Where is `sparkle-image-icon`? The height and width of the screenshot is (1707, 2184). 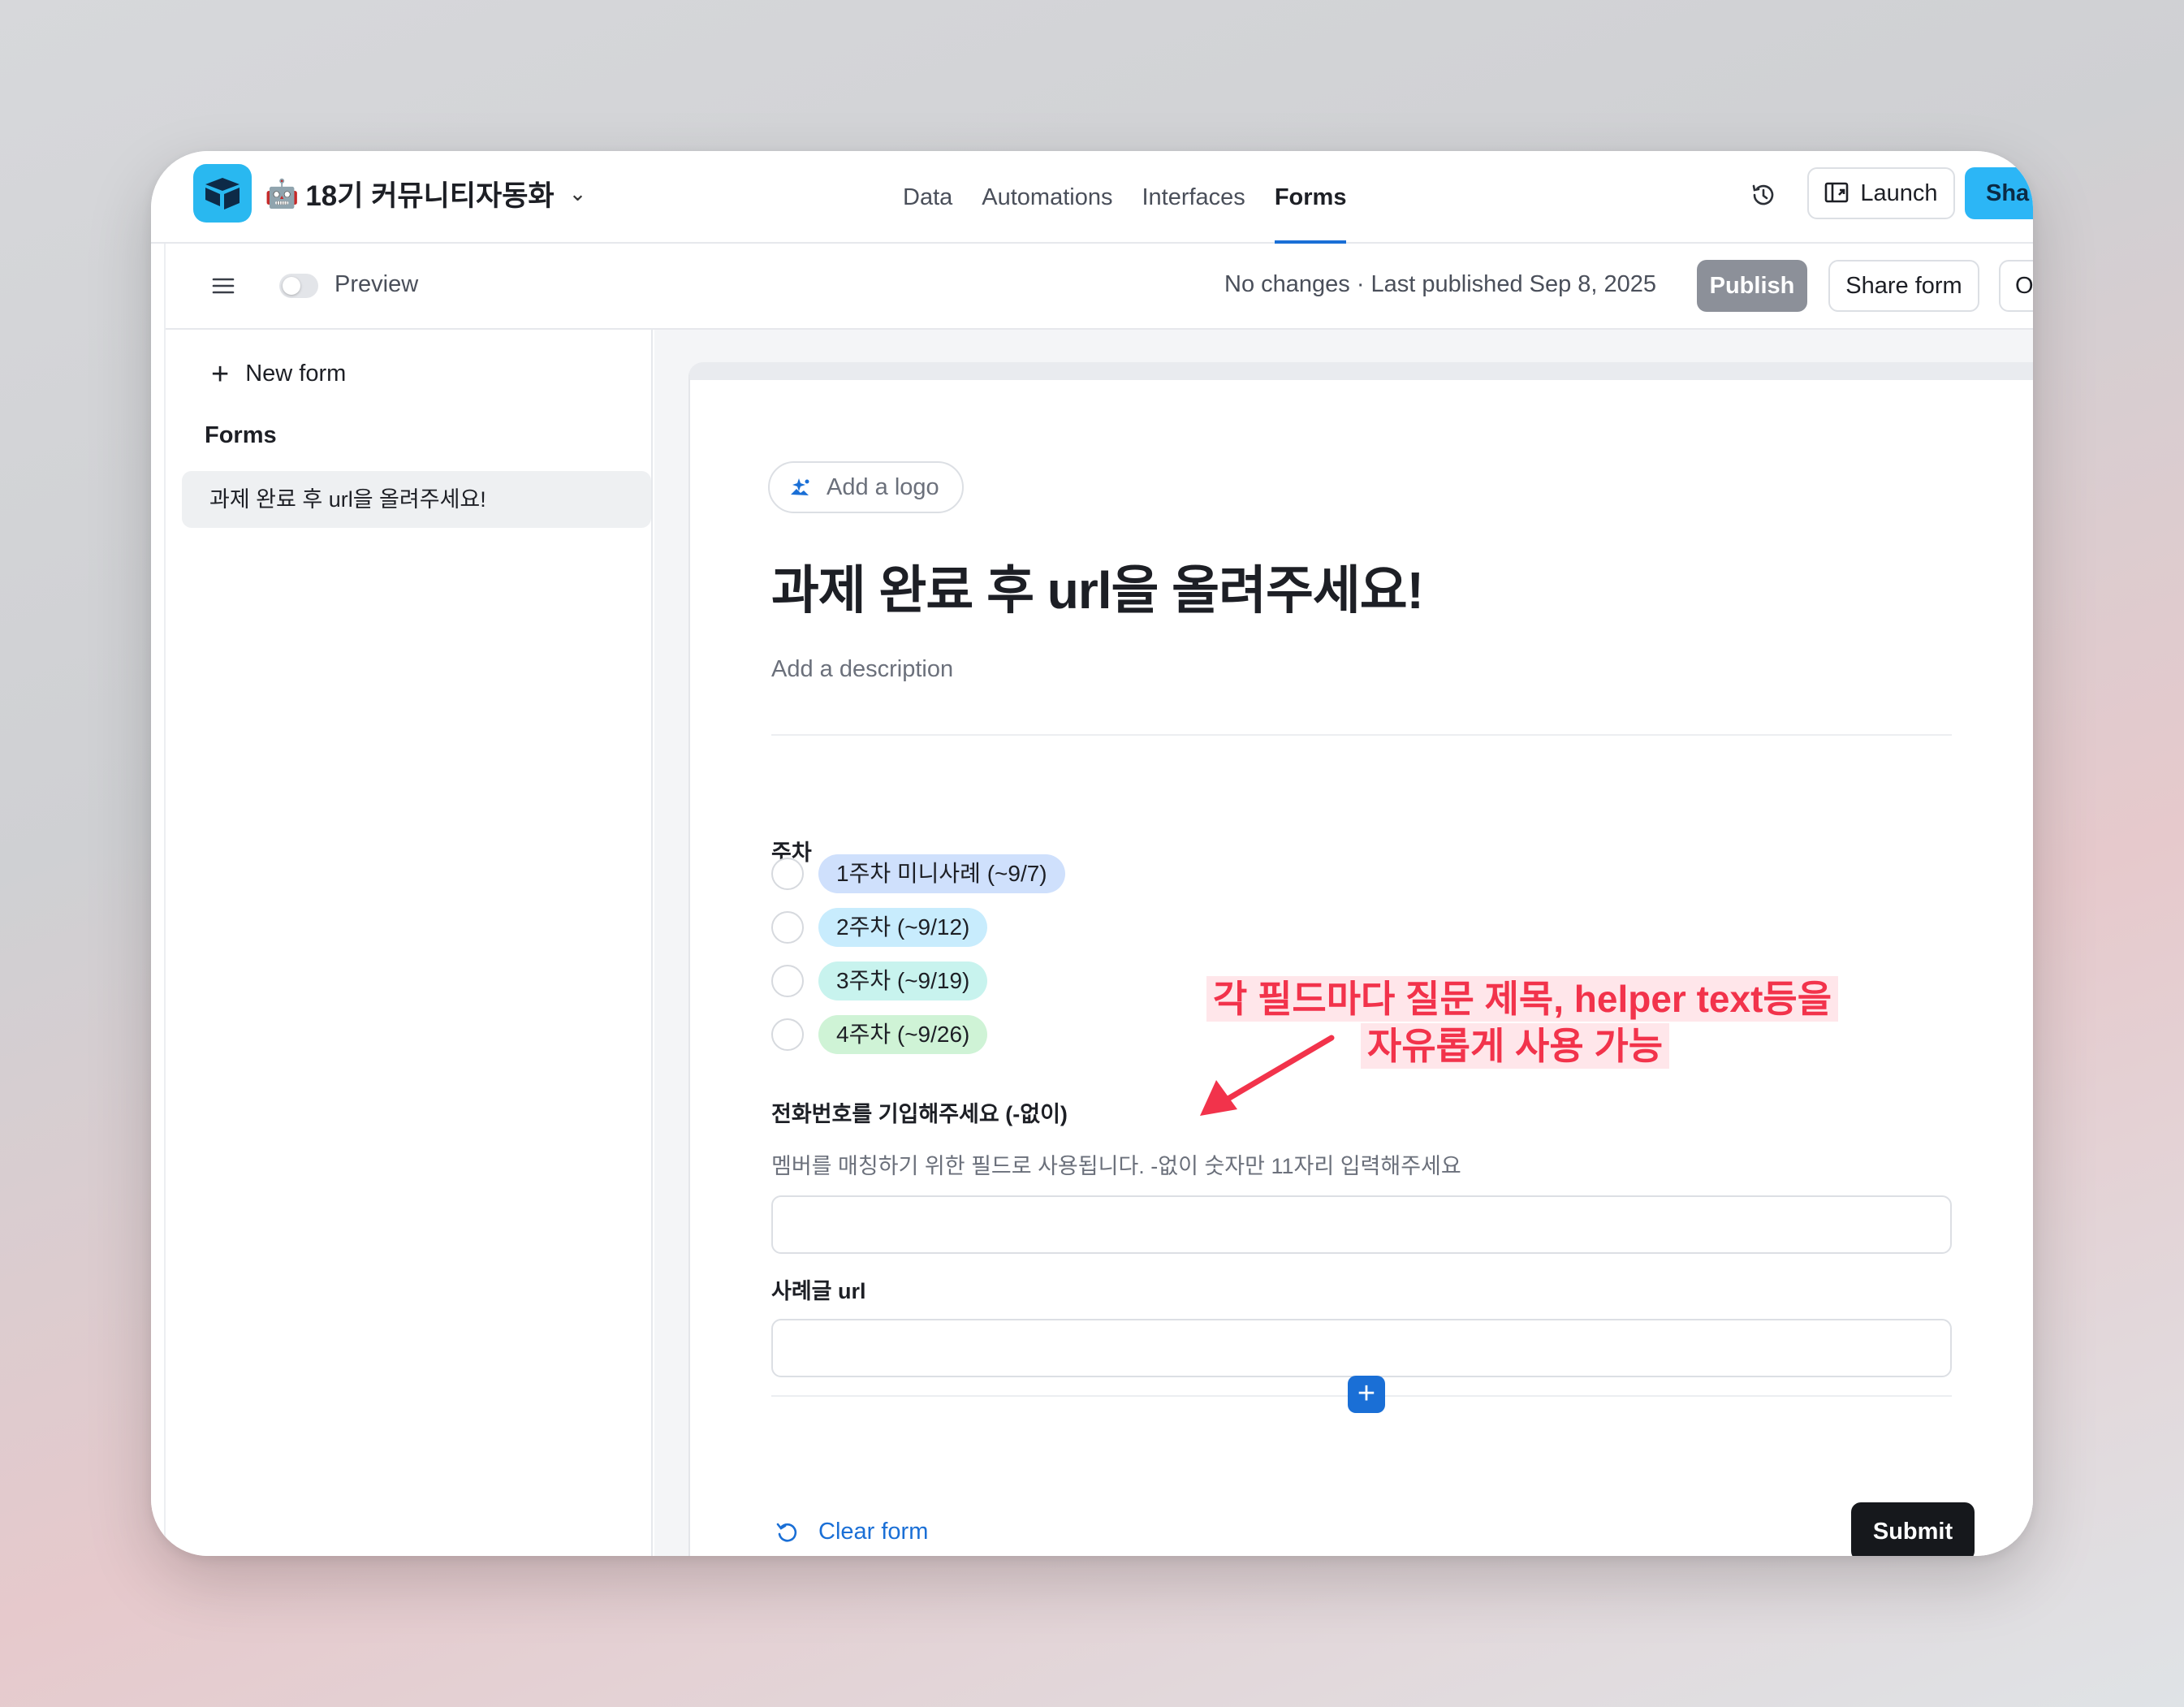 sparkle-image-icon is located at coordinates (800, 486).